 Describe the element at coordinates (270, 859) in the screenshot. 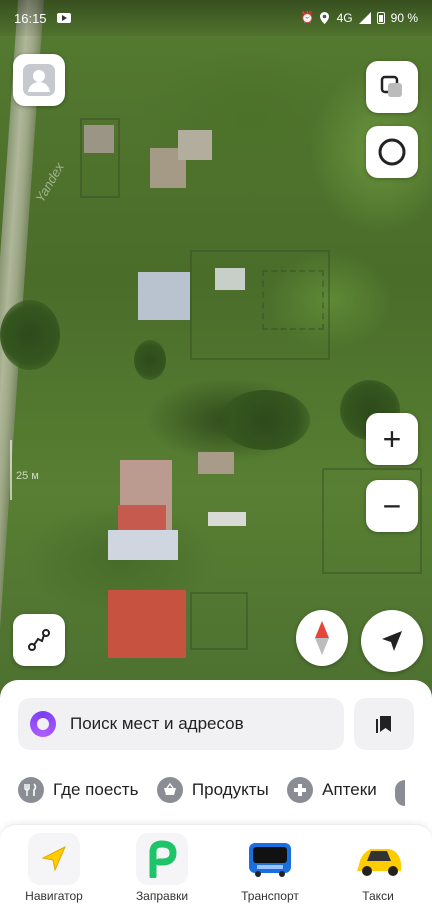

I see `bus-icon` at that location.